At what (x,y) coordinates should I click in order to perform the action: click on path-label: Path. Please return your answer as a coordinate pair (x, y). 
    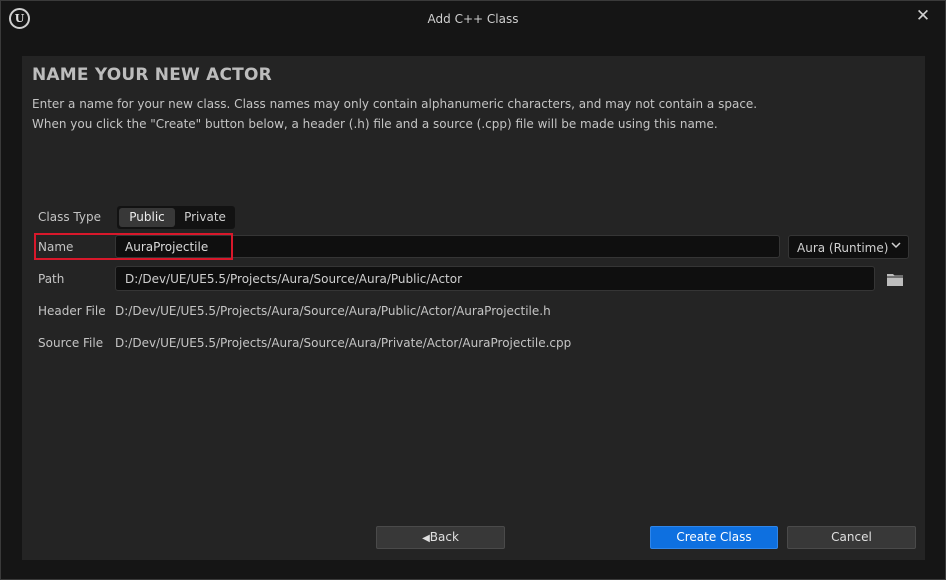
    Looking at the image, I should click on (51, 279).